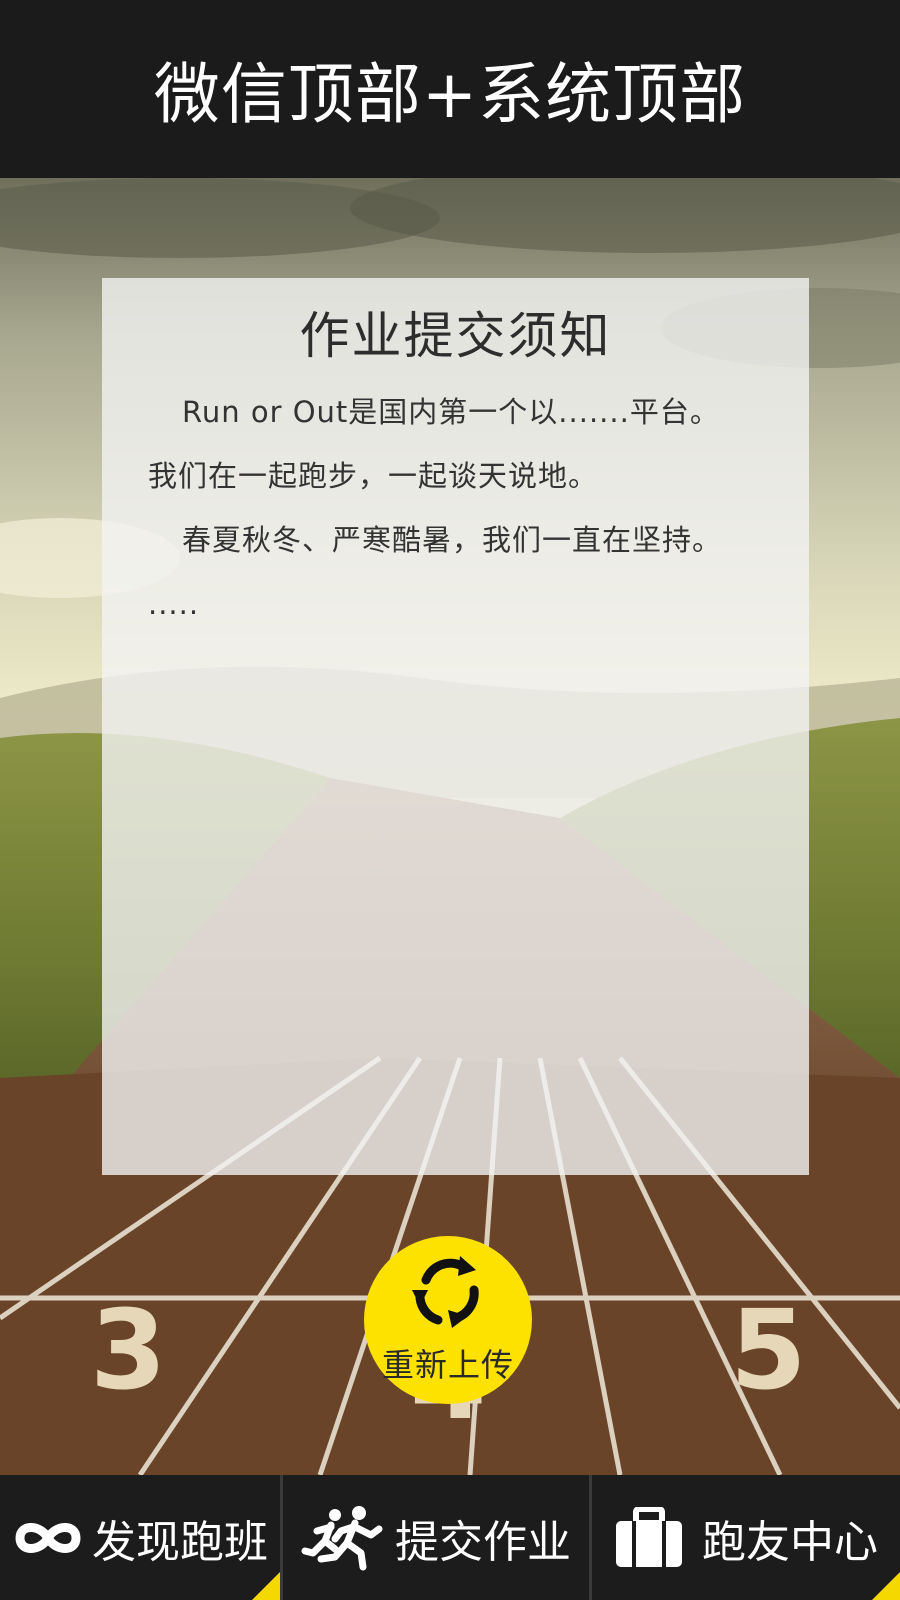 The height and width of the screenshot is (1600, 900). Describe the element at coordinates (373, 476) in the screenshot. I see `notice-paragraph: 我们在一起跑步，一起谈天说地。` at that location.